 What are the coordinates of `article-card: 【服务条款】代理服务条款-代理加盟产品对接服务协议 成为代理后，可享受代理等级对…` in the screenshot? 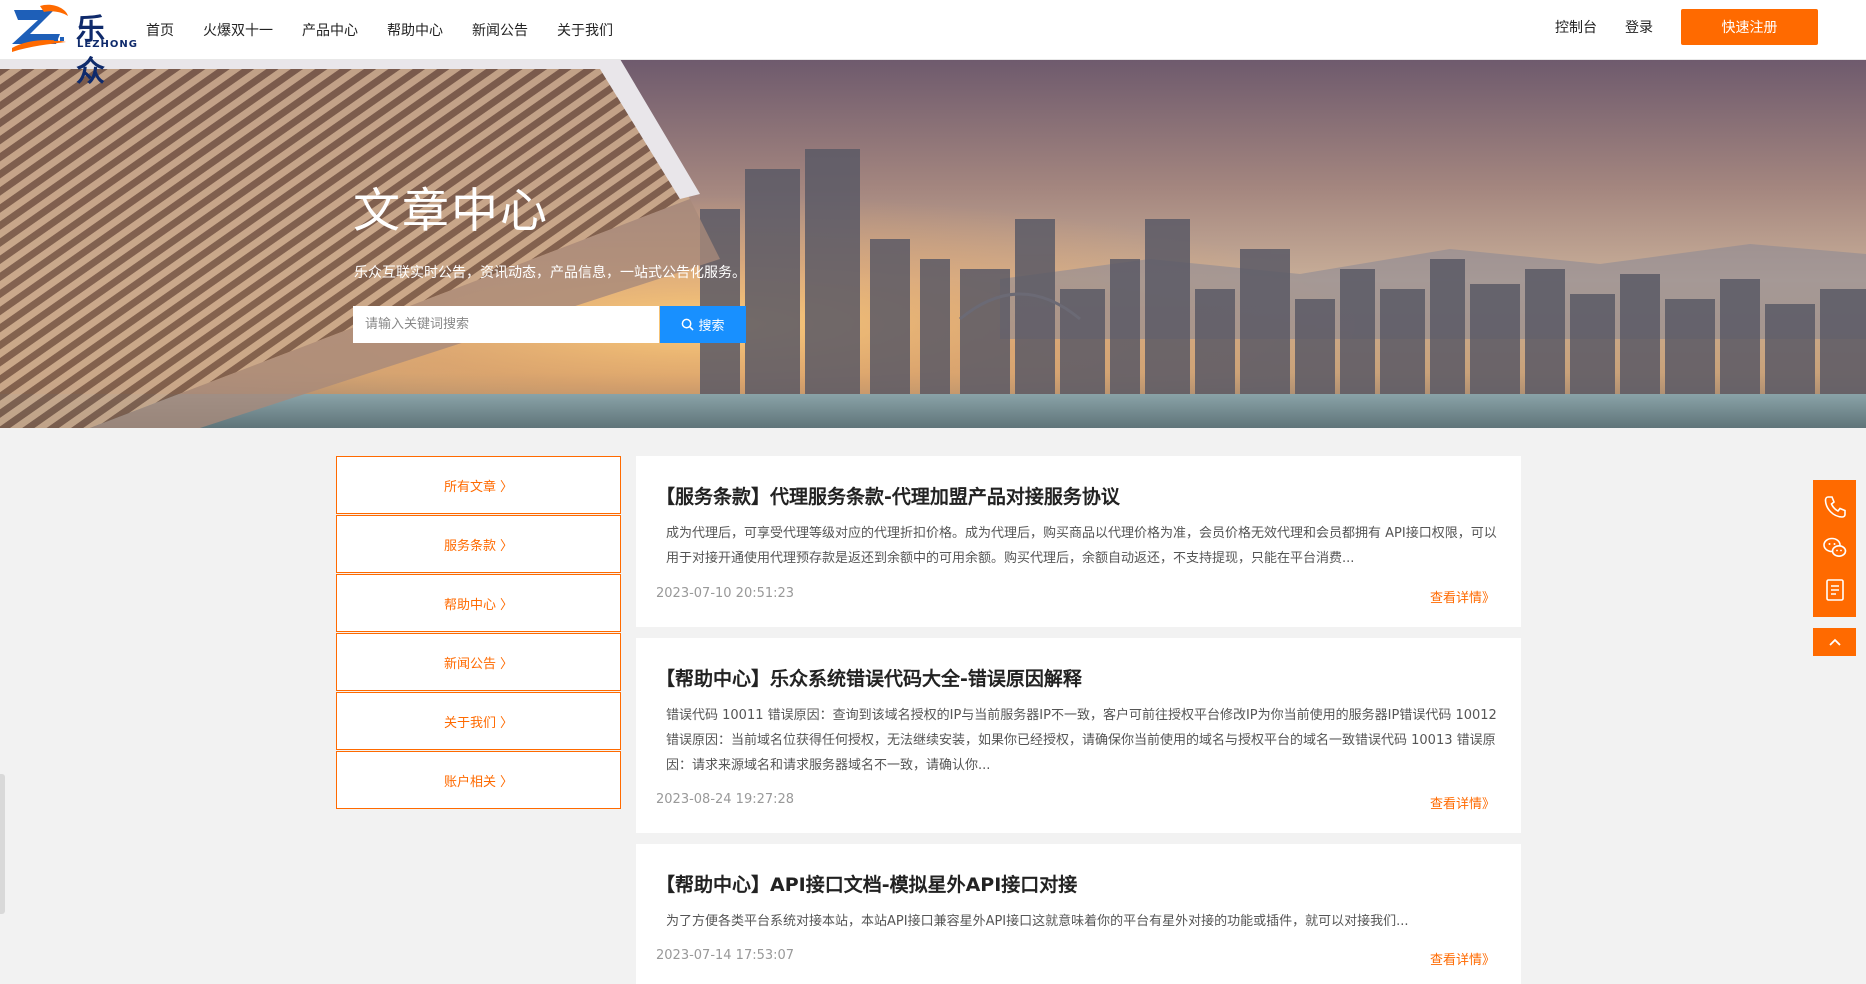 It's located at (1078, 541).